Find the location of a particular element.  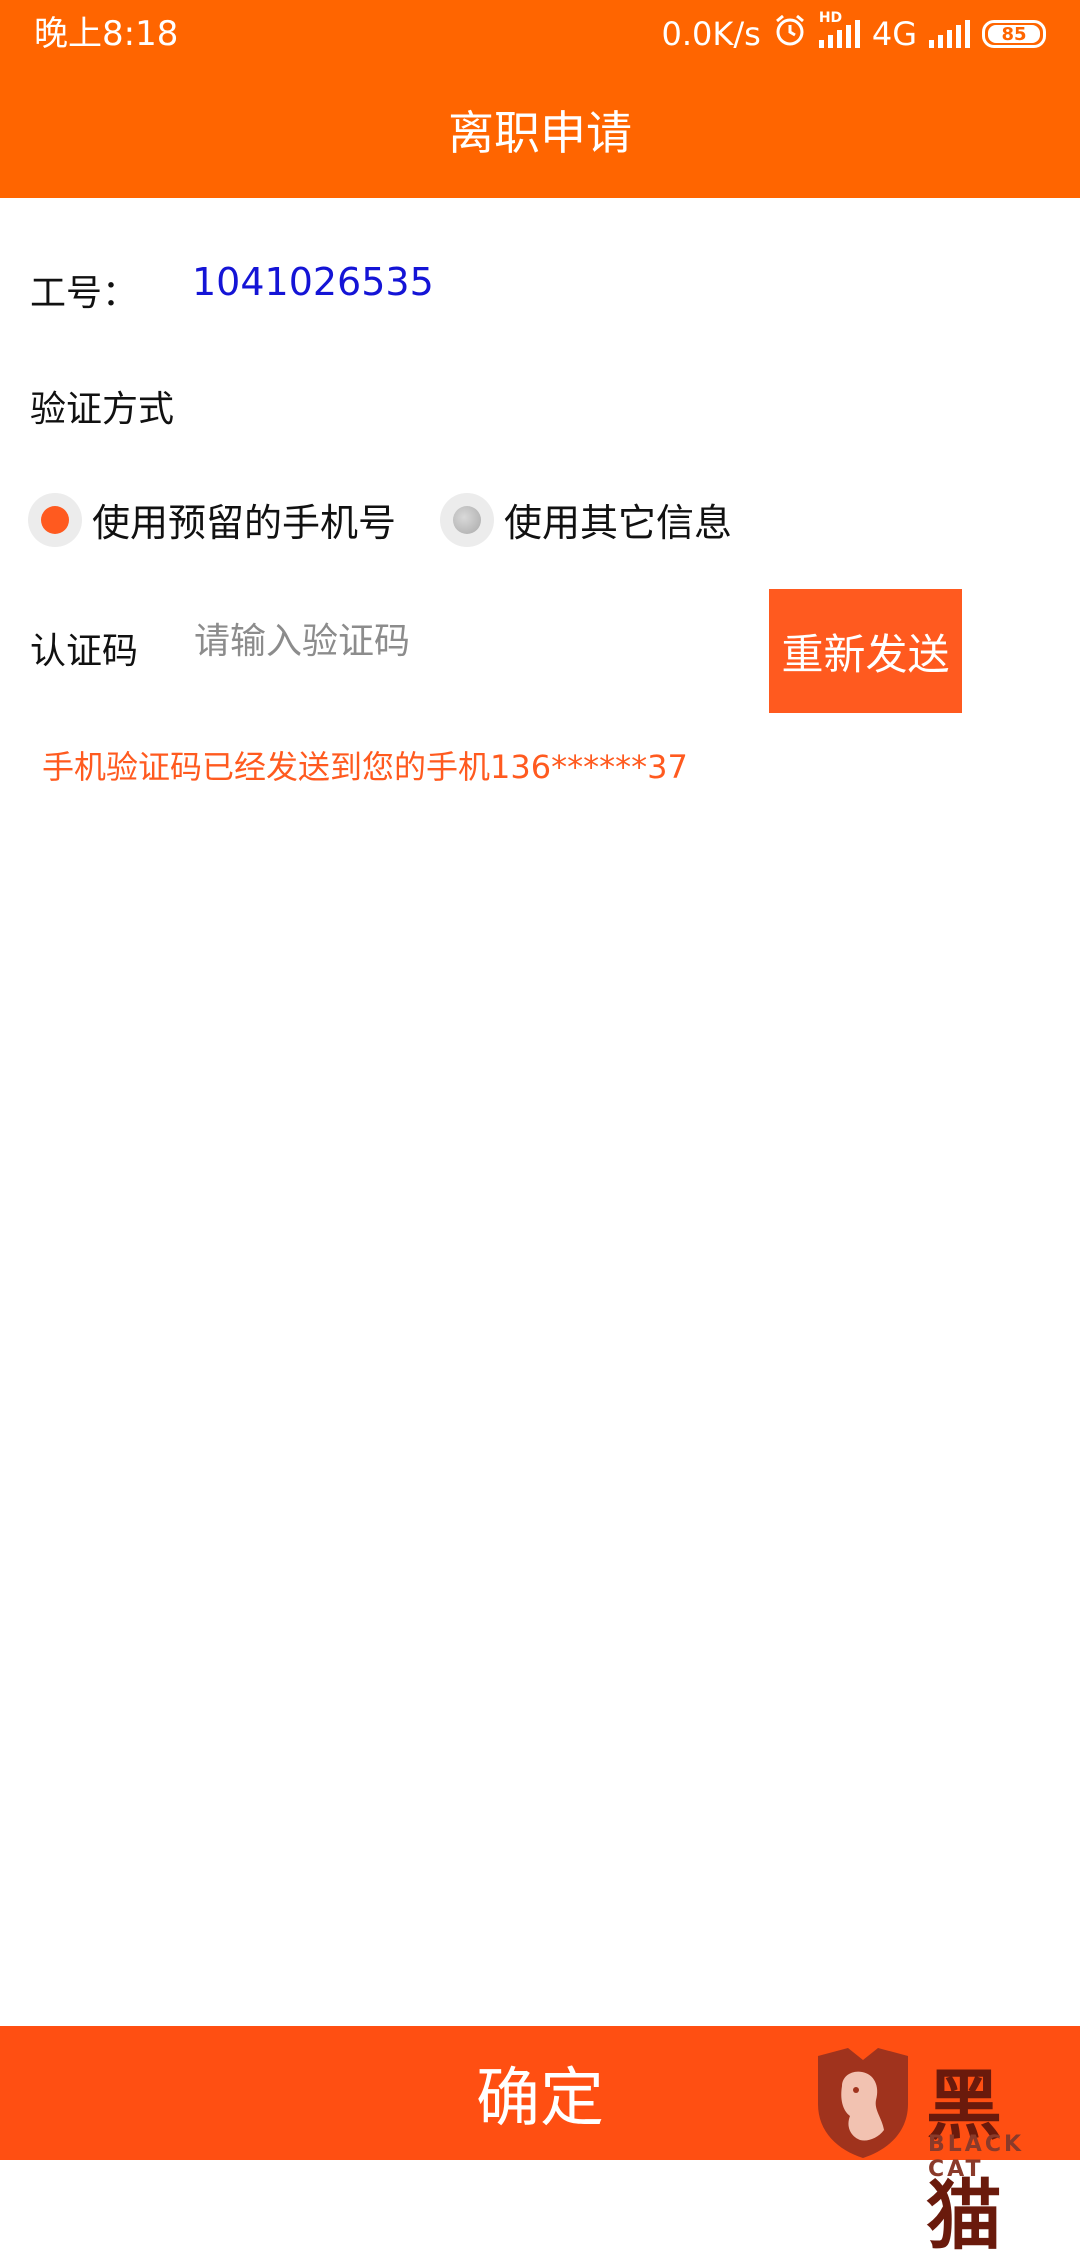

net-speed: 0.0K/s is located at coordinates (711, 34).